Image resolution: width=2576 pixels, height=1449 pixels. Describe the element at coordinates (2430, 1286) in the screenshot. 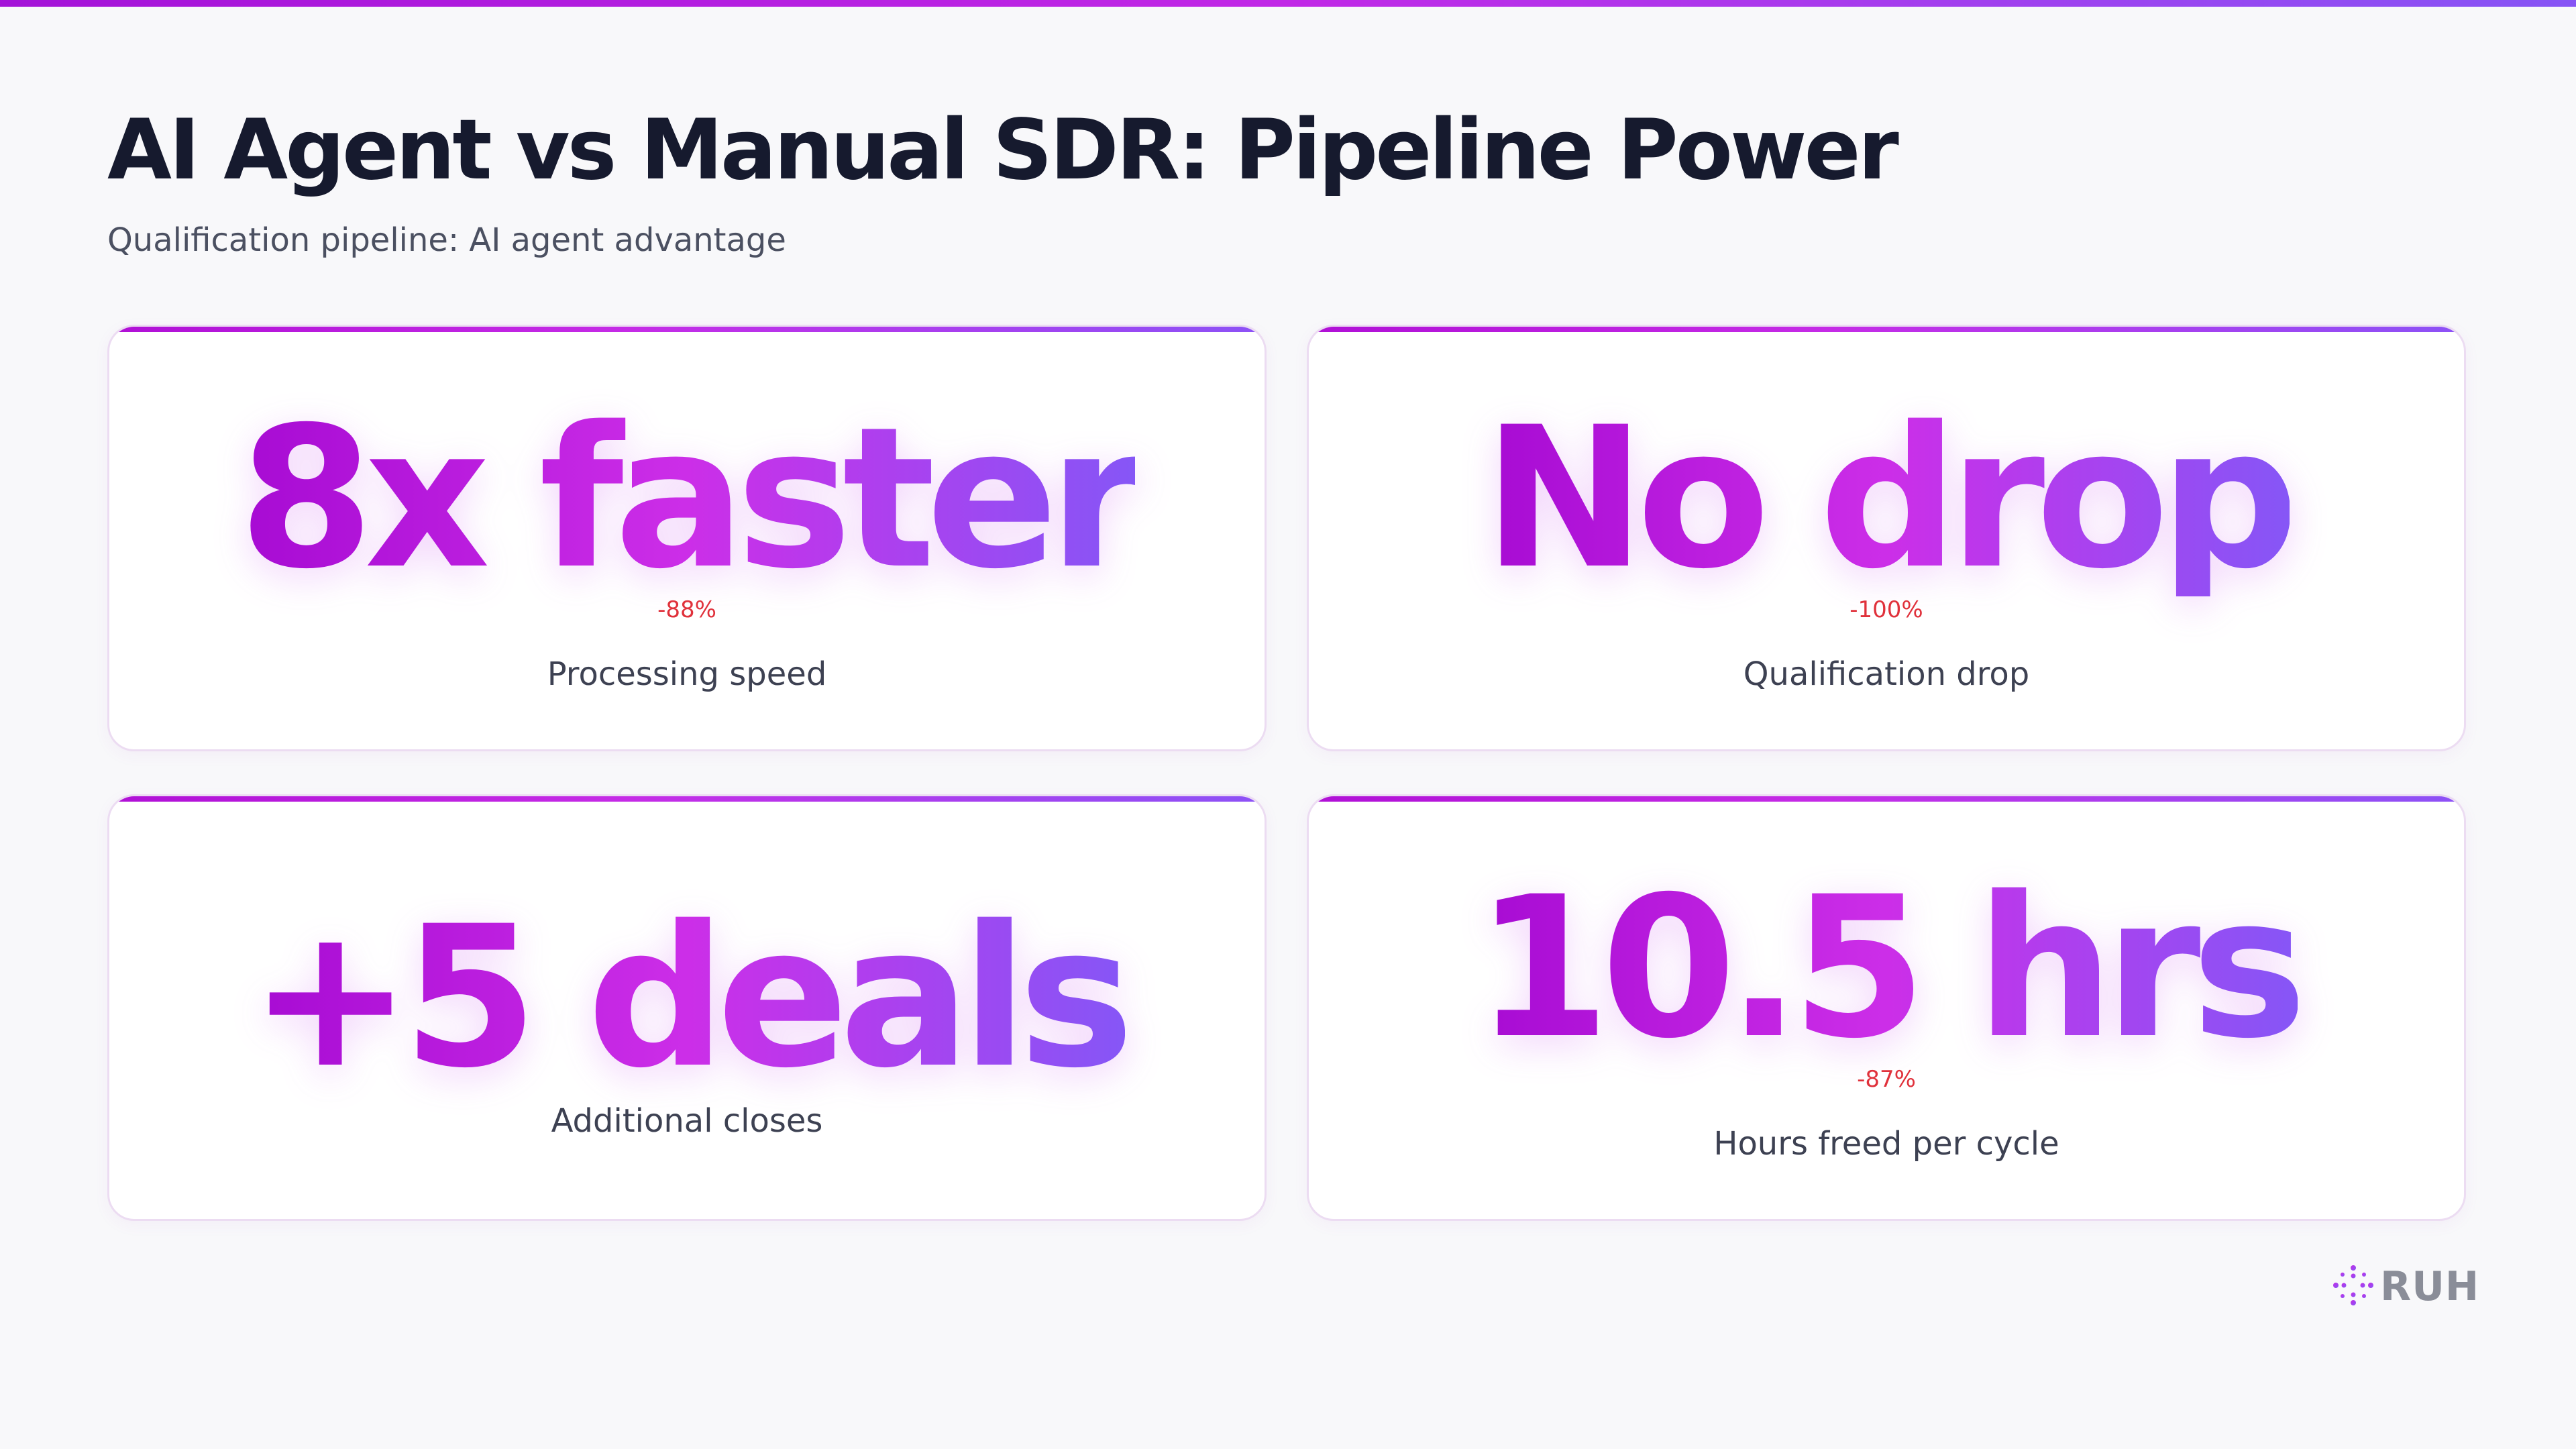

I see `brand-name: RUH` at that location.